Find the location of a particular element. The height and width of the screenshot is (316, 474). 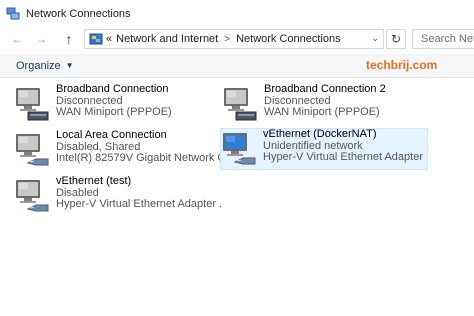

title-bar: Network Connections is located at coordinates (237, 14).